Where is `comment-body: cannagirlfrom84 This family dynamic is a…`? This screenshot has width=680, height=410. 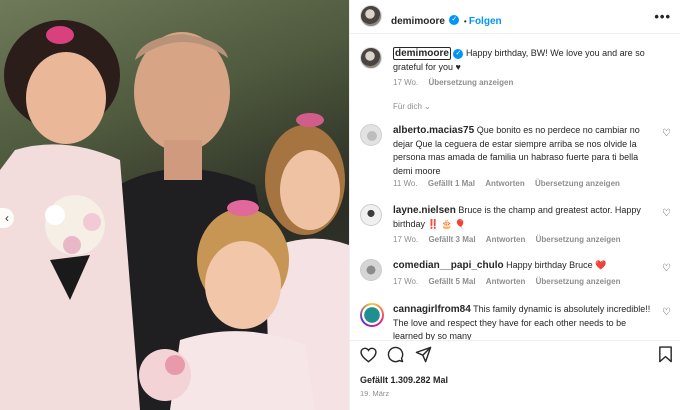
comment-body: cannagirlfrom84 This family dynamic is a… is located at coordinates (523, 321).